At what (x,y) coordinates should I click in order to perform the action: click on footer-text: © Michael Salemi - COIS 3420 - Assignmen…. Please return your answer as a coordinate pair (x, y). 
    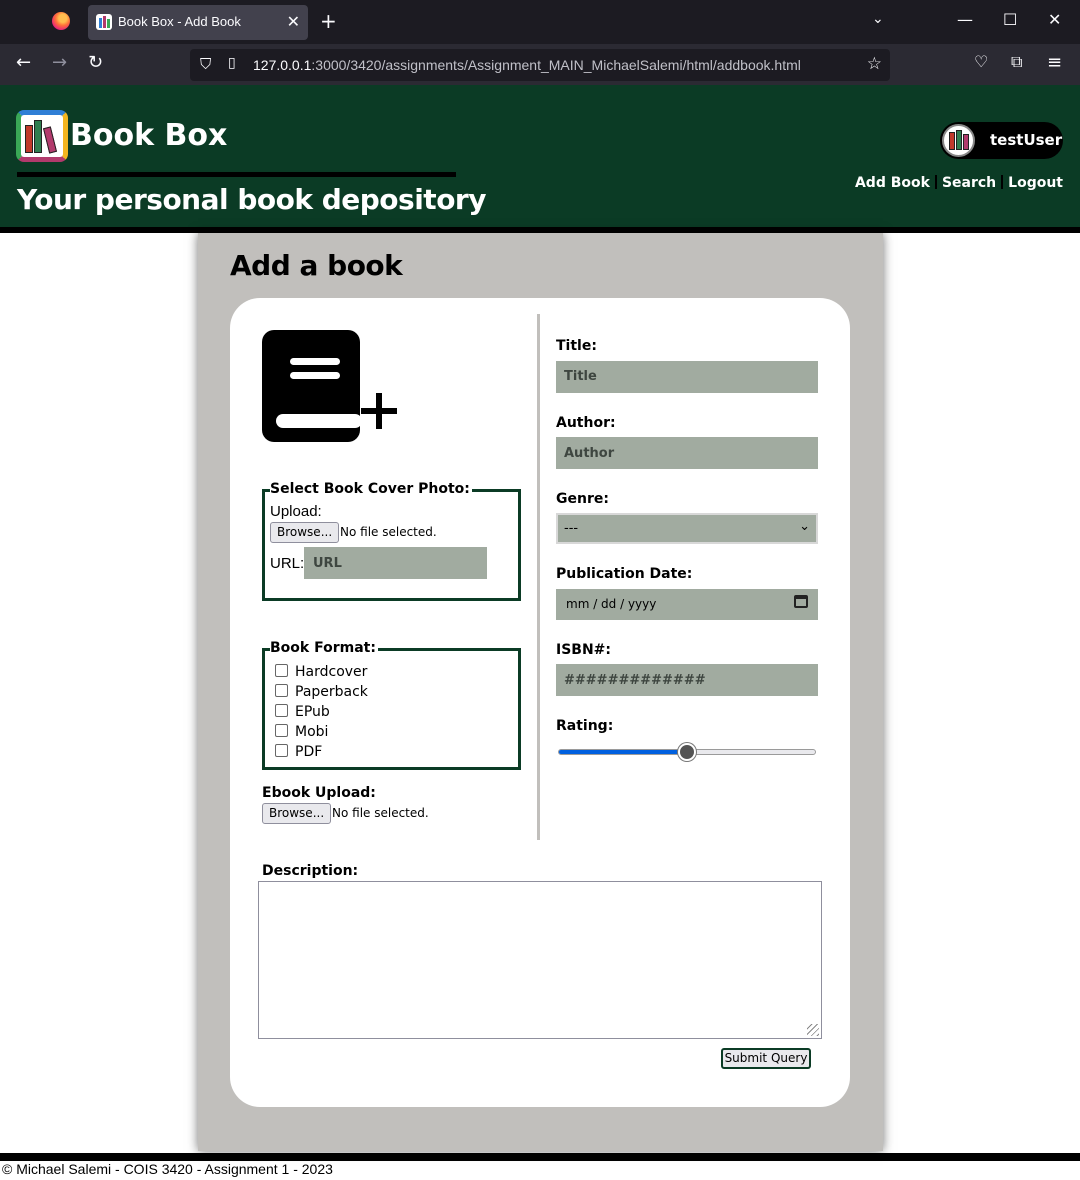
    Looking at the image, I should click on (167, 1169).